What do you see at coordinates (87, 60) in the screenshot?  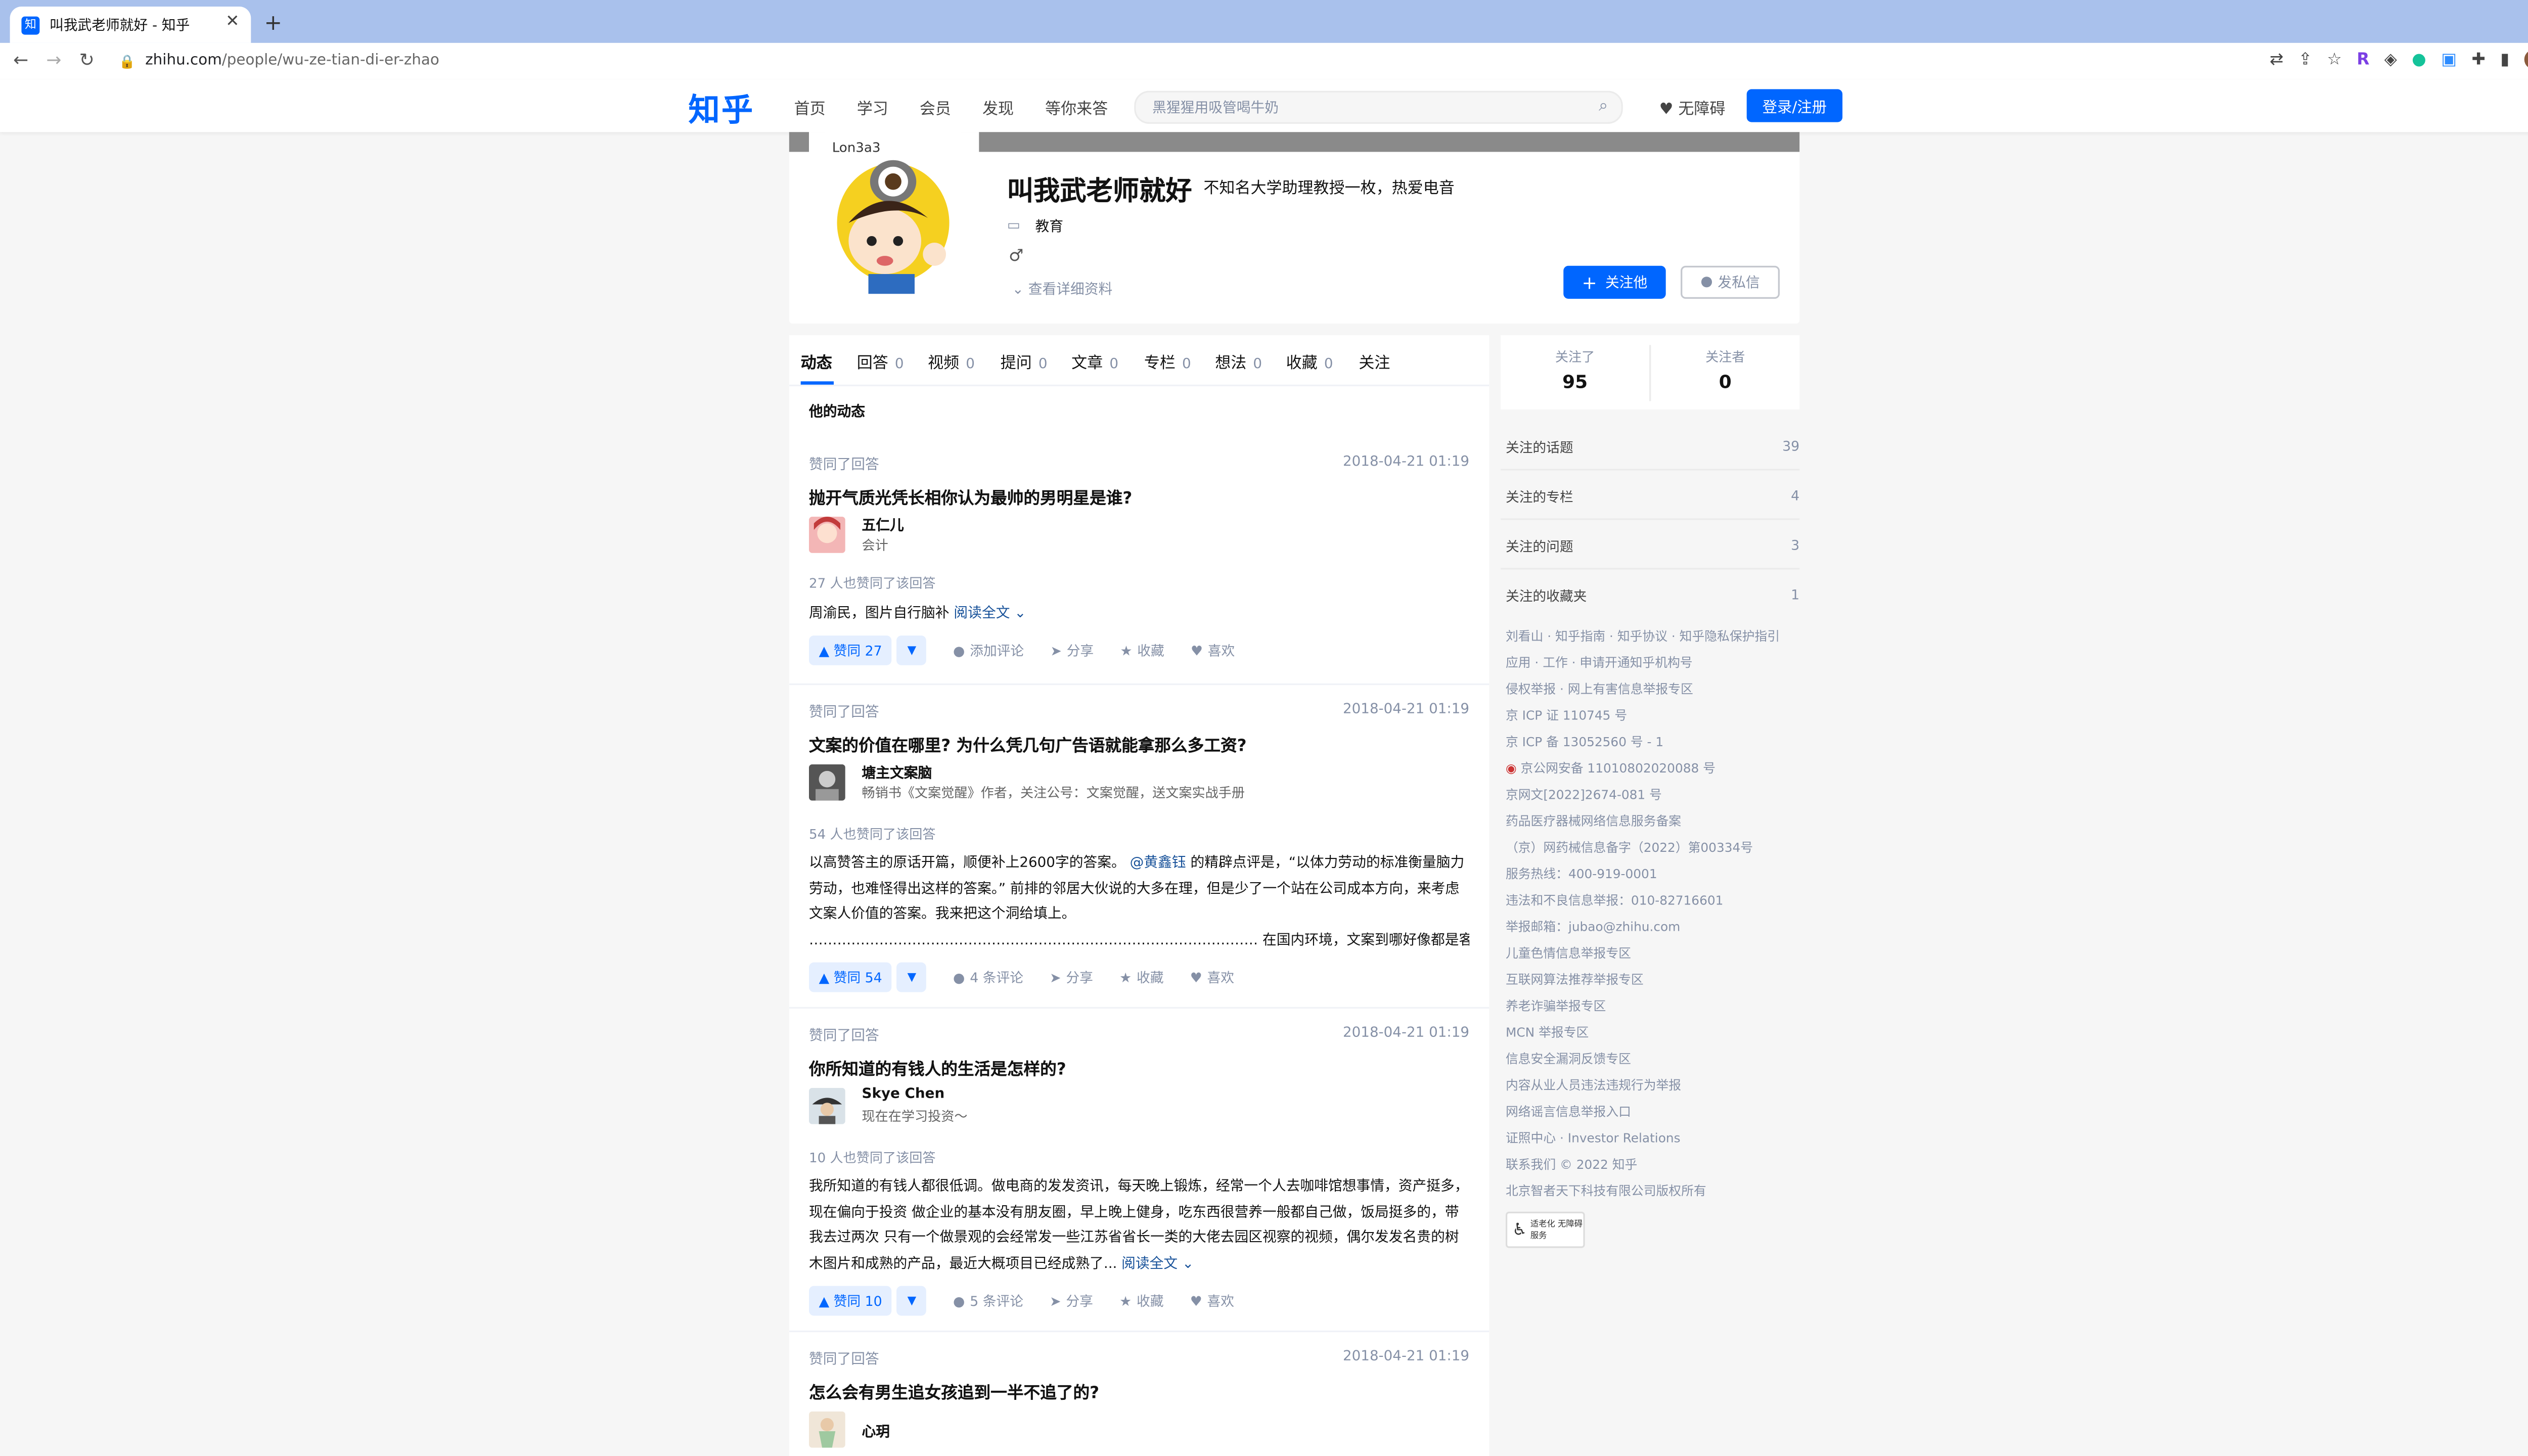 I see `reload-icon: ↻` at bounding box center [87, 60].